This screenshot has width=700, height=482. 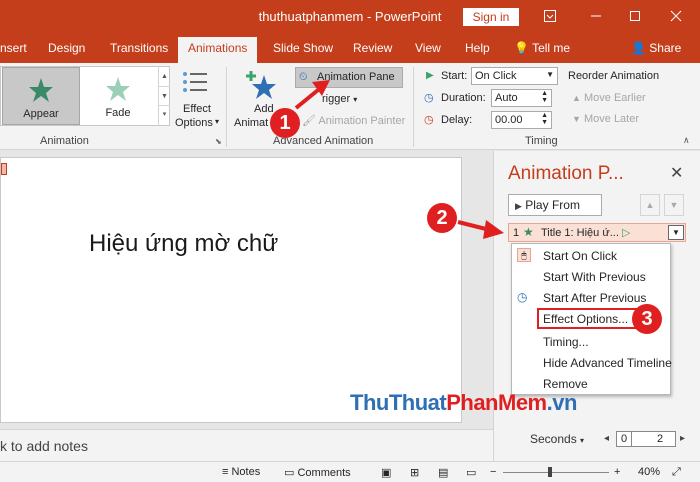 I want to click on notes-toggle-label: Notes, so click(x=246, y=472).